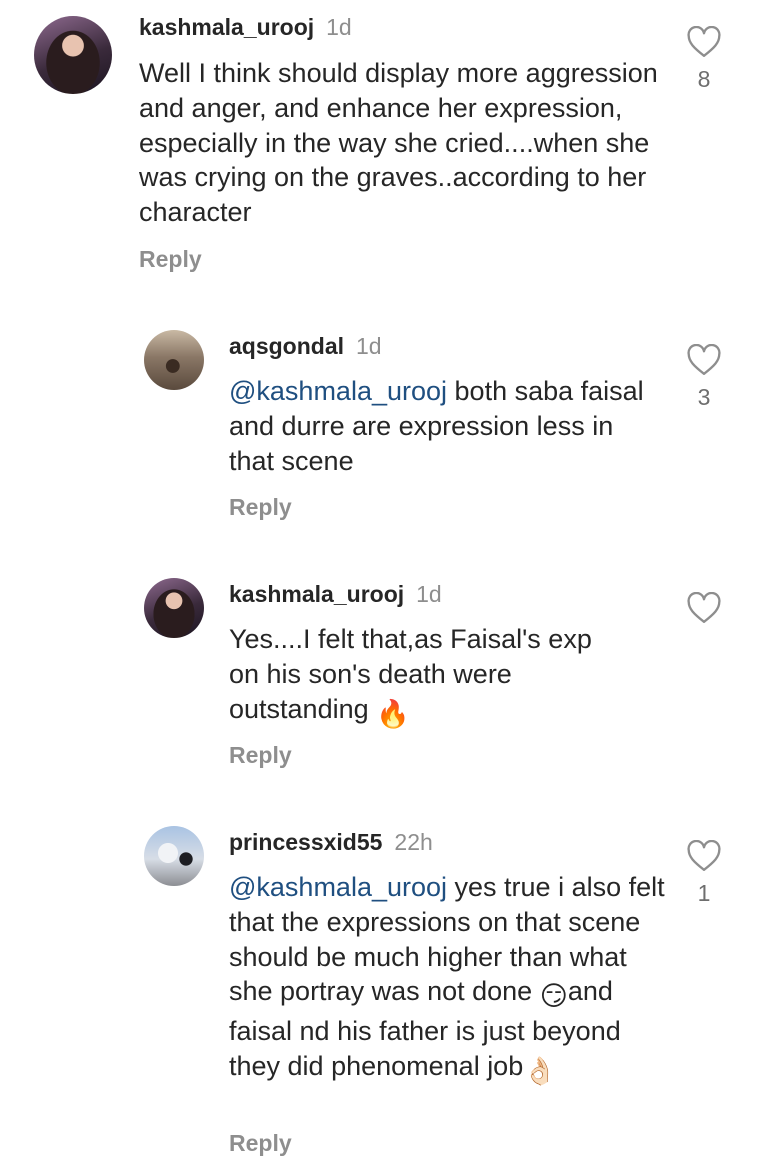  I want to click on like-count: 1, so click(704, 893).